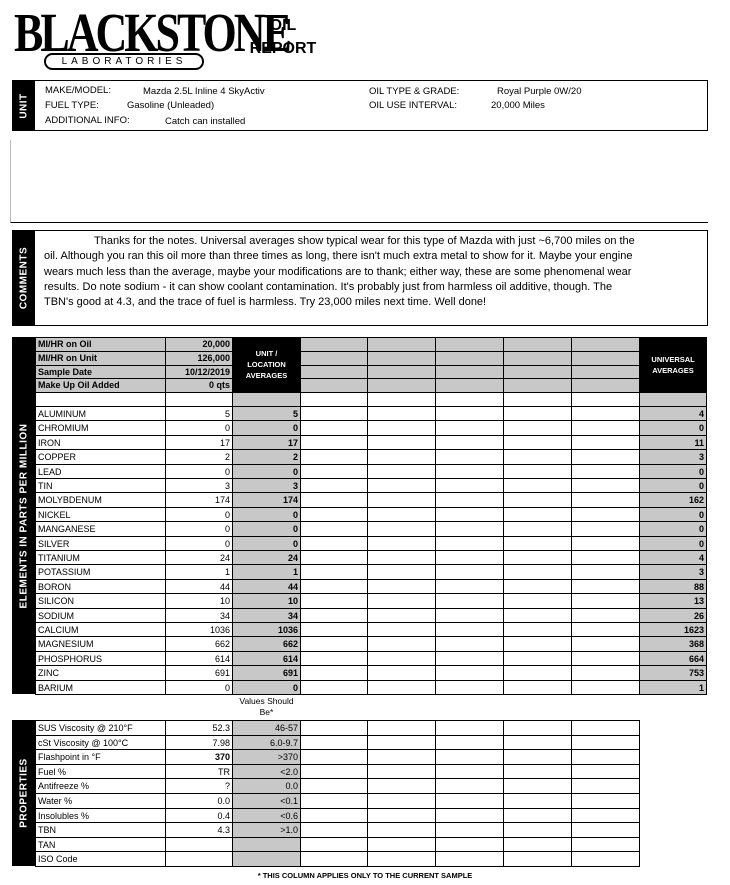 This screenshot has height=885, width=730. Describe the element at coordinates (100, 786) in the screenshot. I see `property-name: Antifreeze %` at that location.